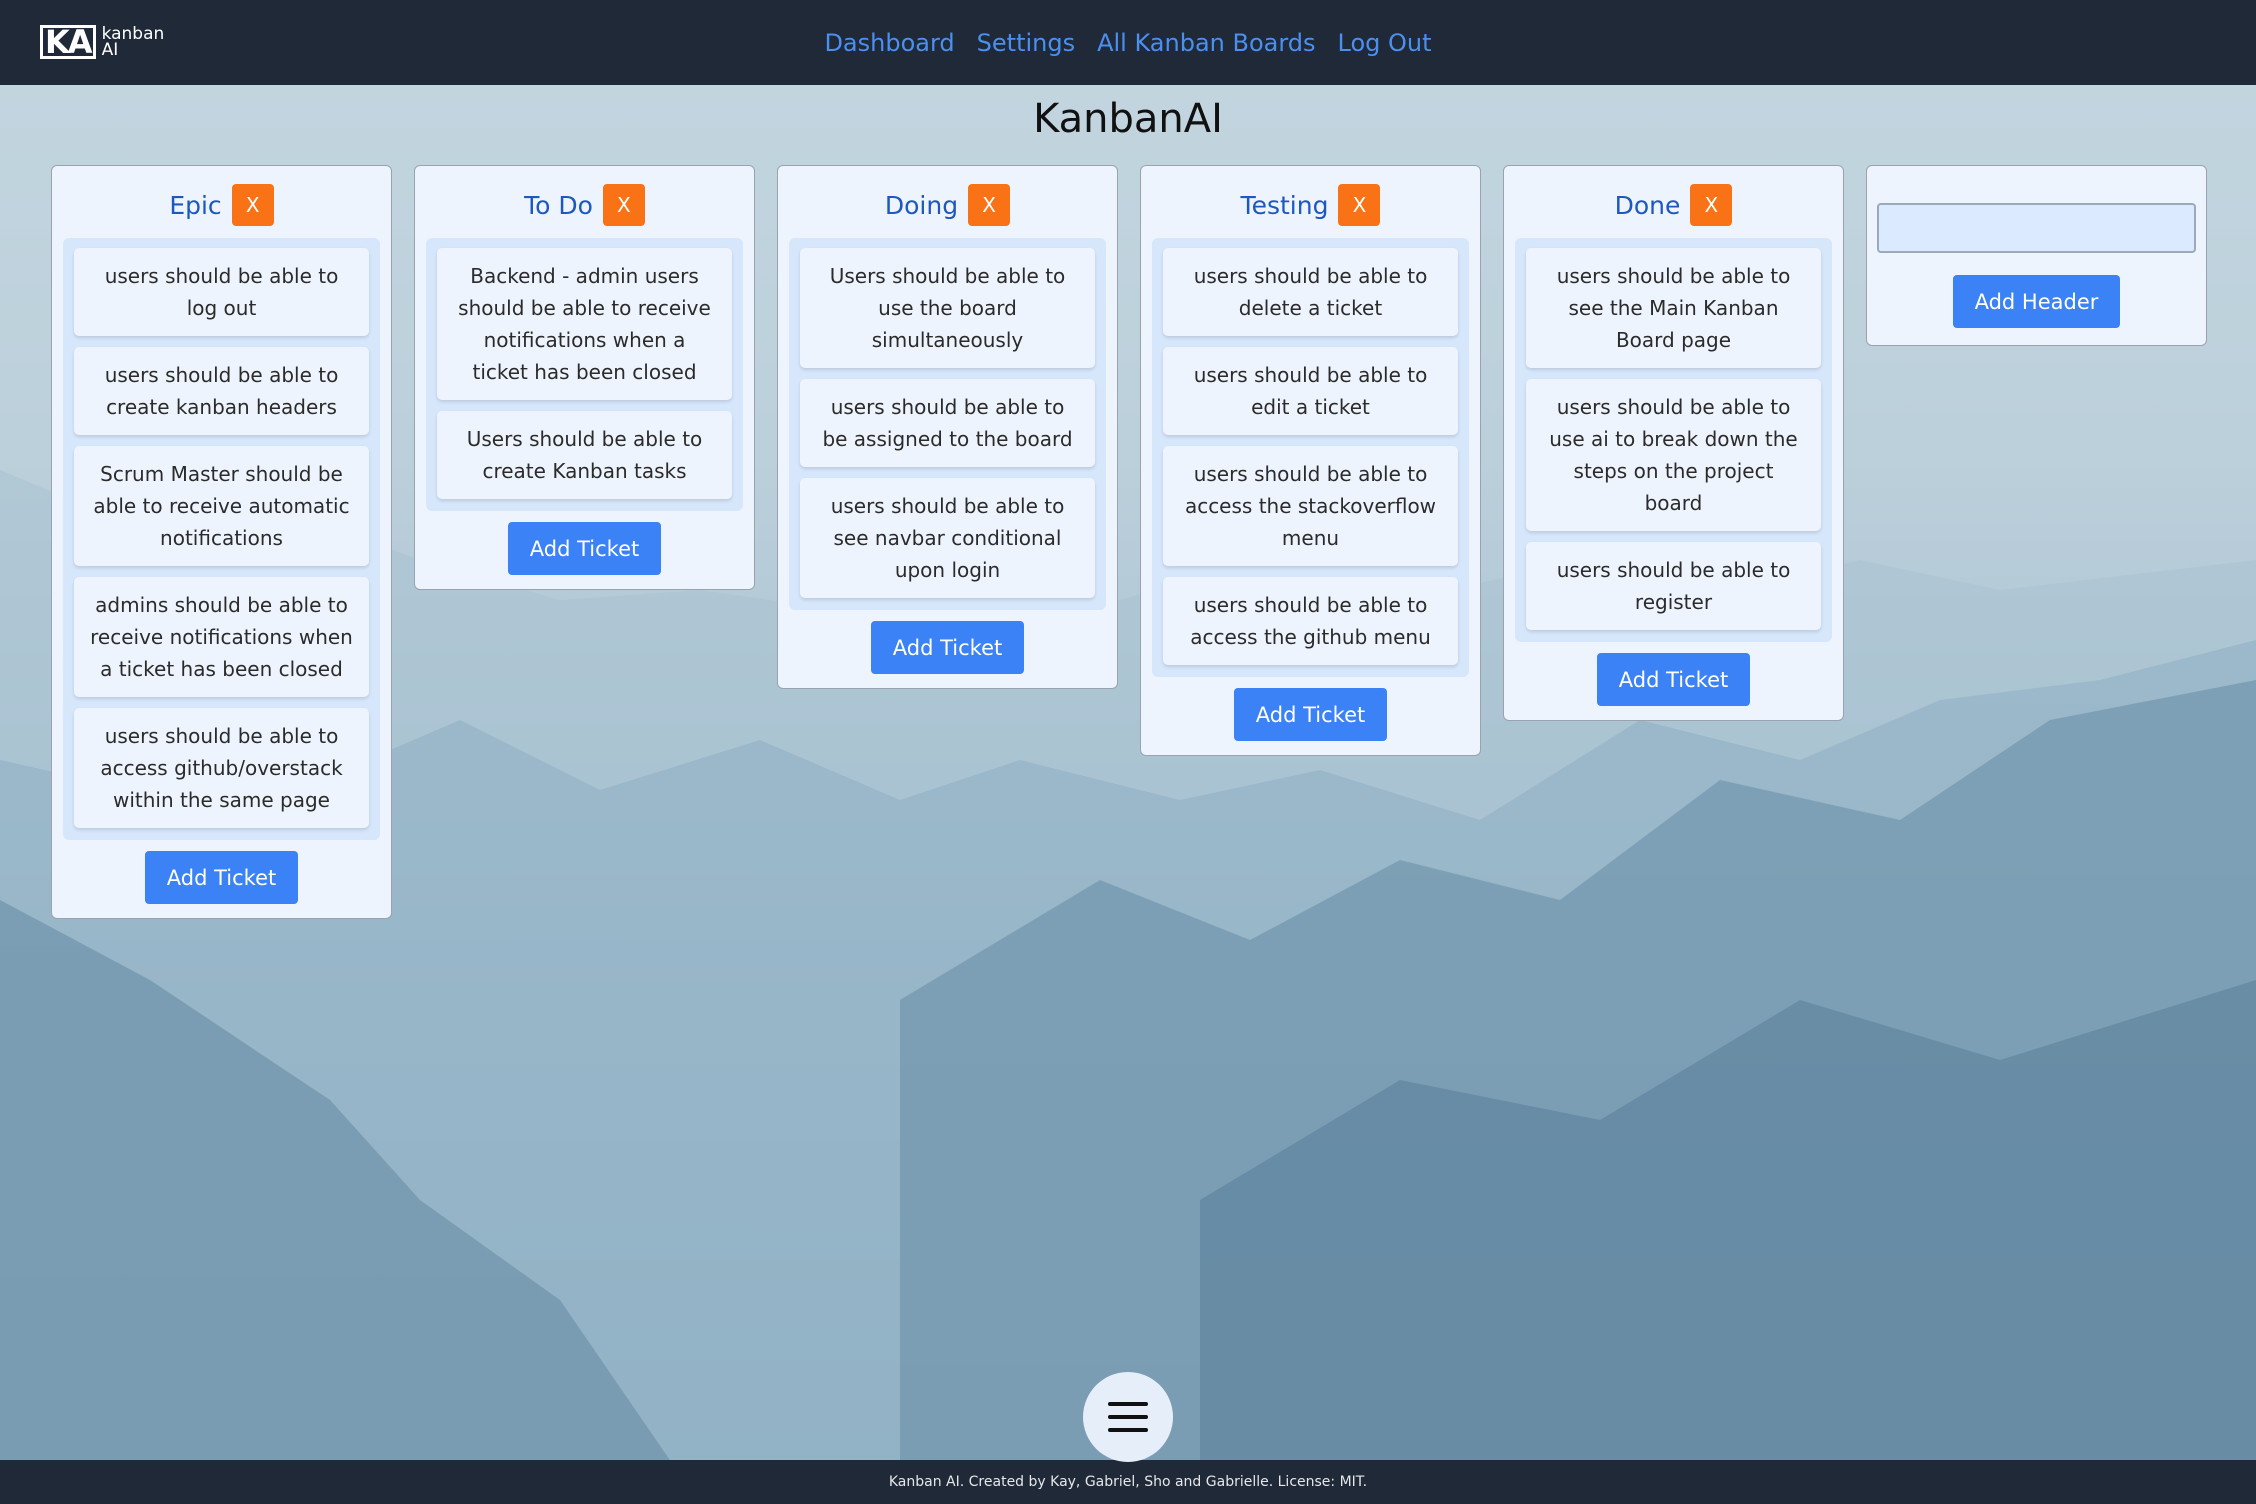 The height and width of the screenshot is (1504, 2256). Describe the element at coordinates (889, 43) in the screenshot. I see `nav-link-dashboard: Dashboard` at that location.